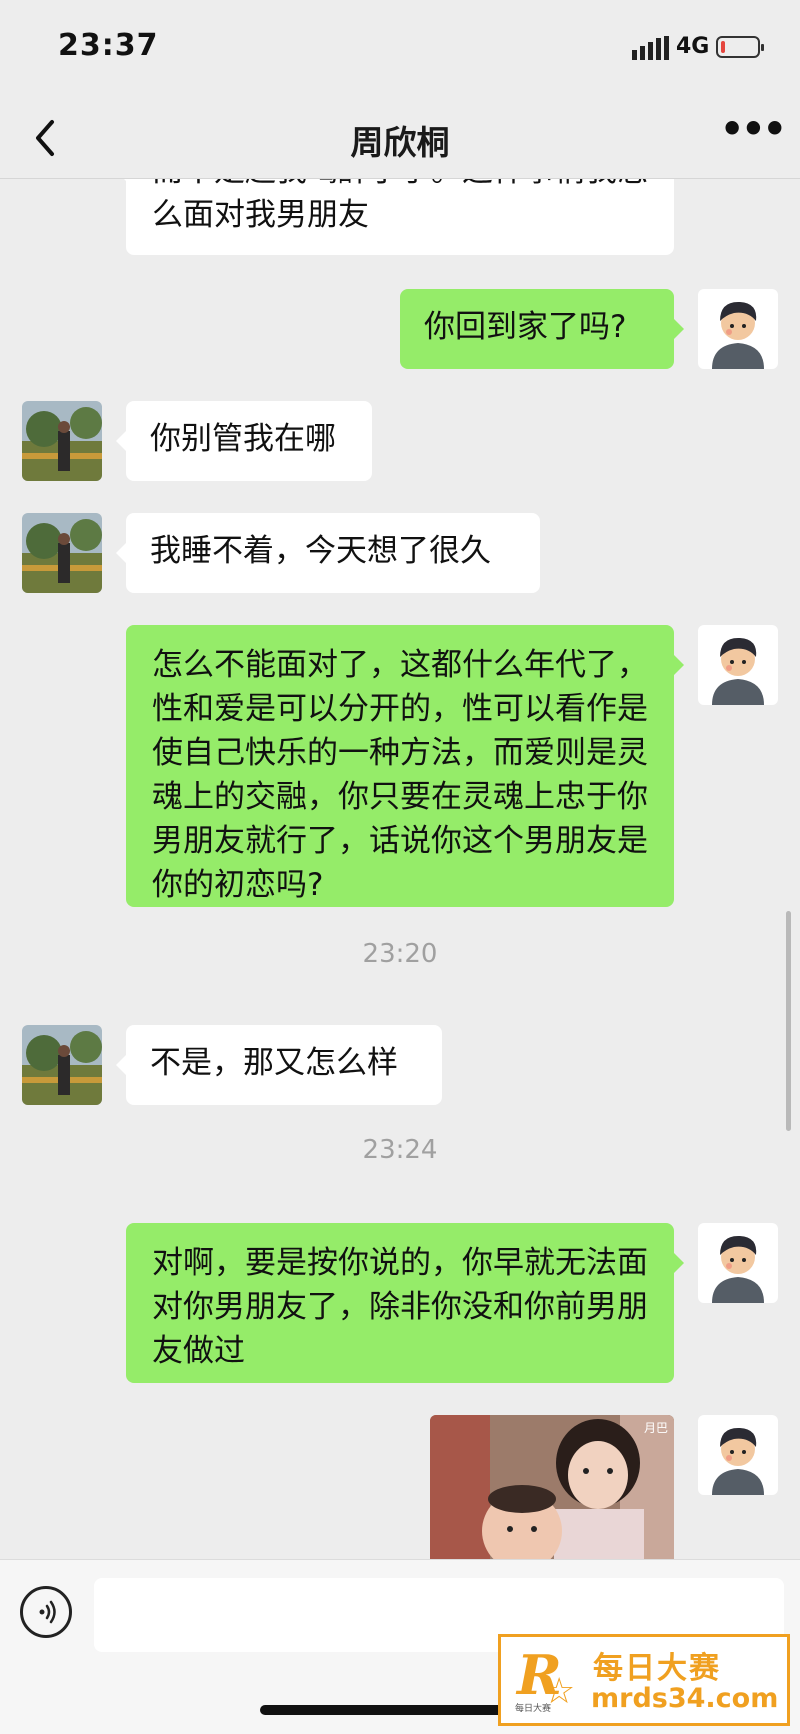 The width and height of the screenshot is (800, 1734). I want to click on voice-input-button, so click(46, 1612).